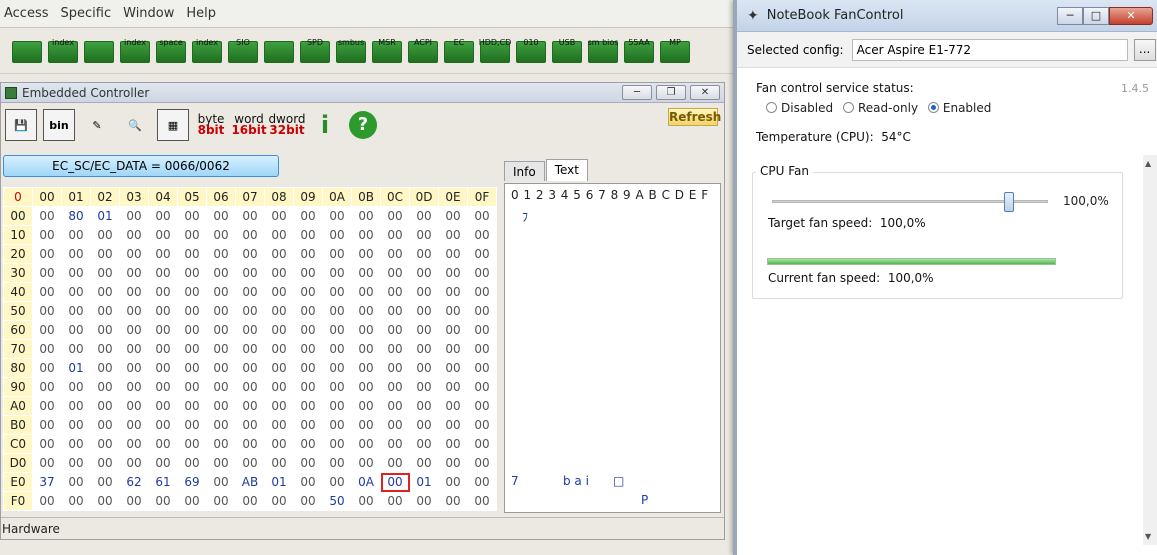 The width and height of the screenshot is (1157, 555). Describe the element at coordinates (30, 13) in the screenshot. I see `menu-access: Access` at that location.